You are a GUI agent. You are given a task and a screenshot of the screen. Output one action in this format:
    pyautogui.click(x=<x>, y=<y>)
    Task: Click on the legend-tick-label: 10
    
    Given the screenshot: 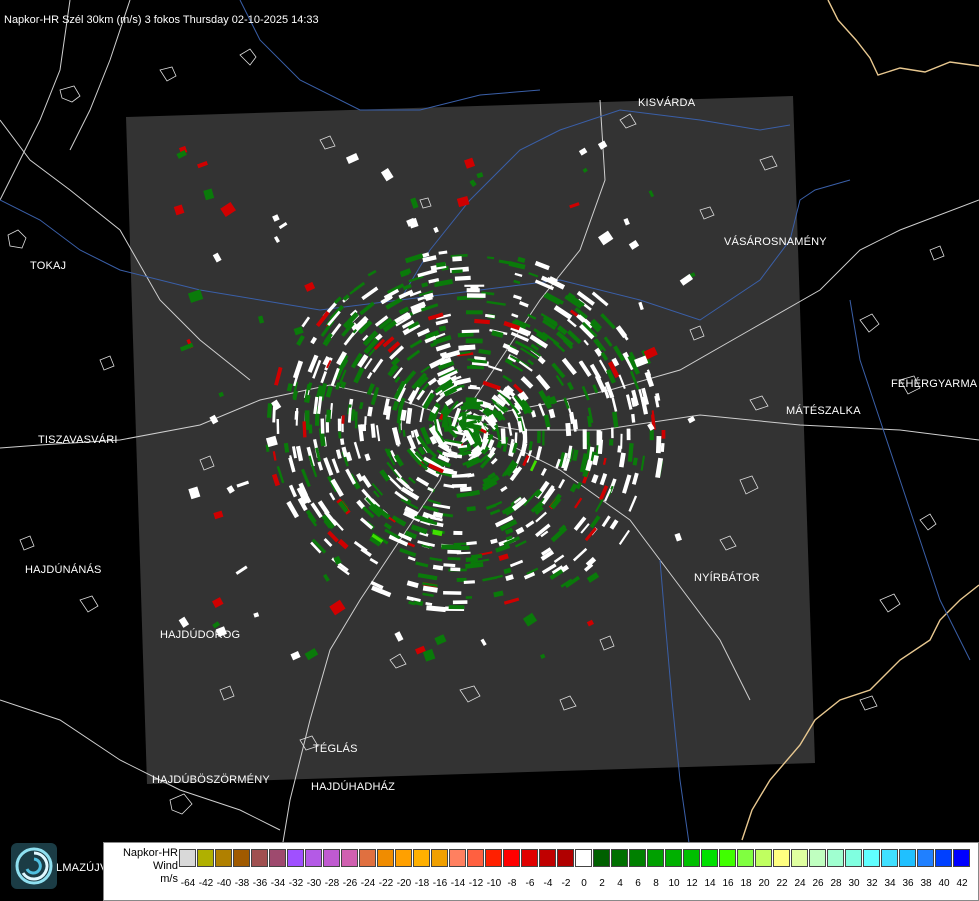 What is the action you would take?
    pyautogui.click(x=673, y=883)
    